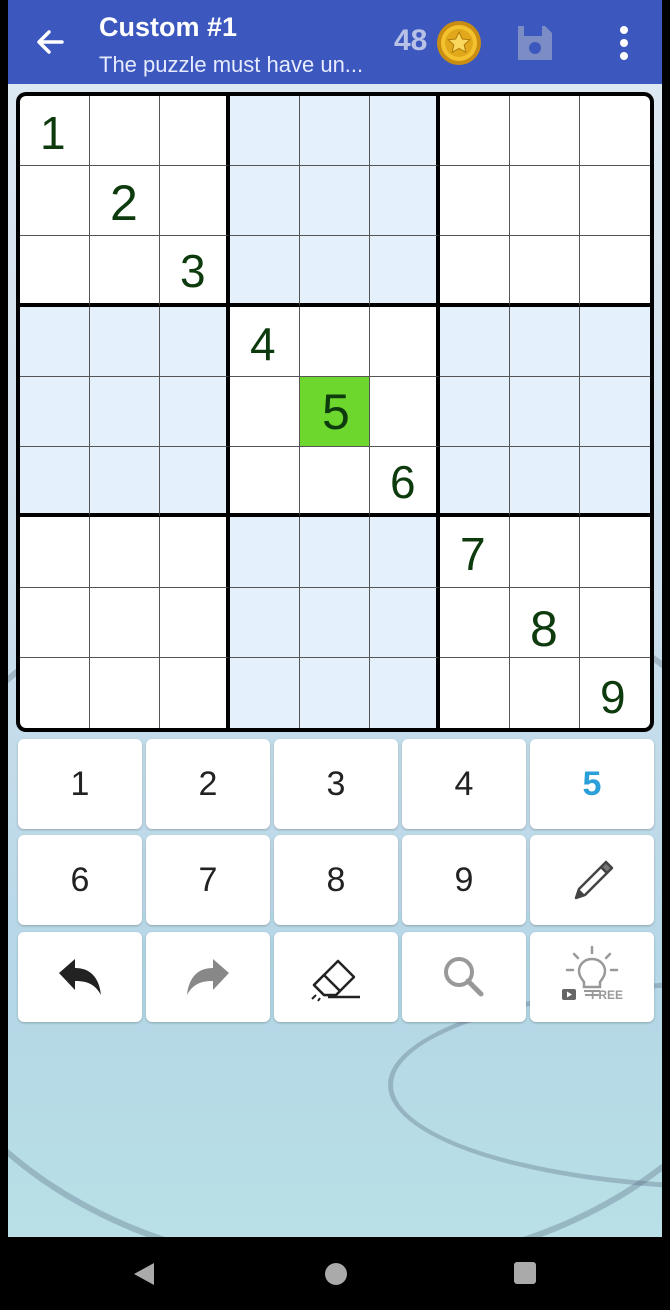 The image size is (670, 1310). I want to click on digit-key-8: 8, so click(336, 880).